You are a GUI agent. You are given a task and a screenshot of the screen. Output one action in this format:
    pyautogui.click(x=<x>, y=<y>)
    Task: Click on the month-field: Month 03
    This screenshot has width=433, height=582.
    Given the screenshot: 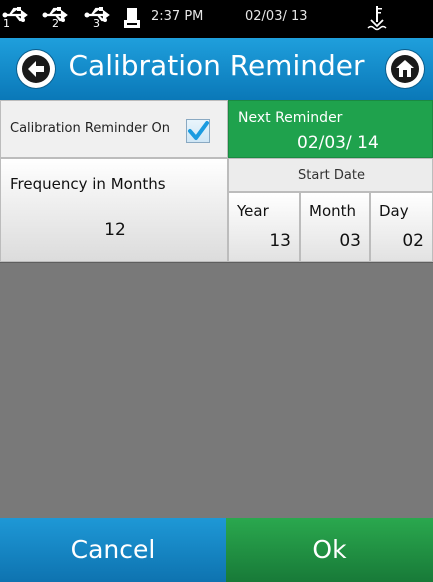 What is the action you would take?
    pyautogui.click(x=335, y=227)
    